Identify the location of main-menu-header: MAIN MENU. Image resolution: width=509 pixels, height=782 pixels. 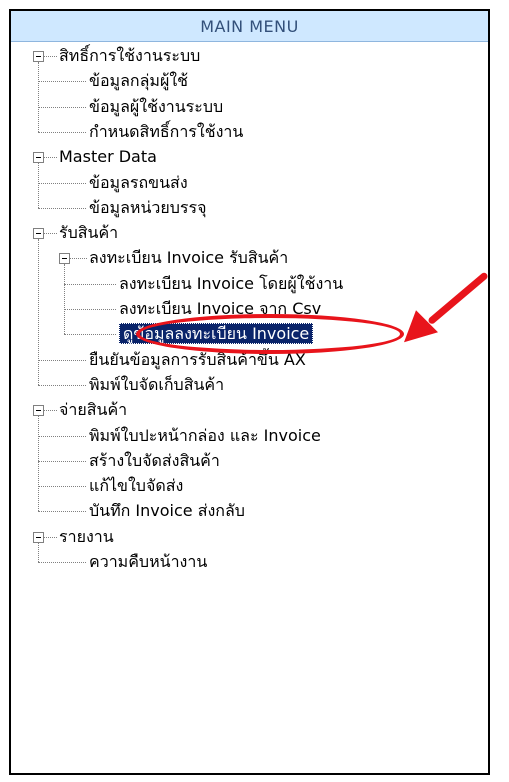
(249, 26).